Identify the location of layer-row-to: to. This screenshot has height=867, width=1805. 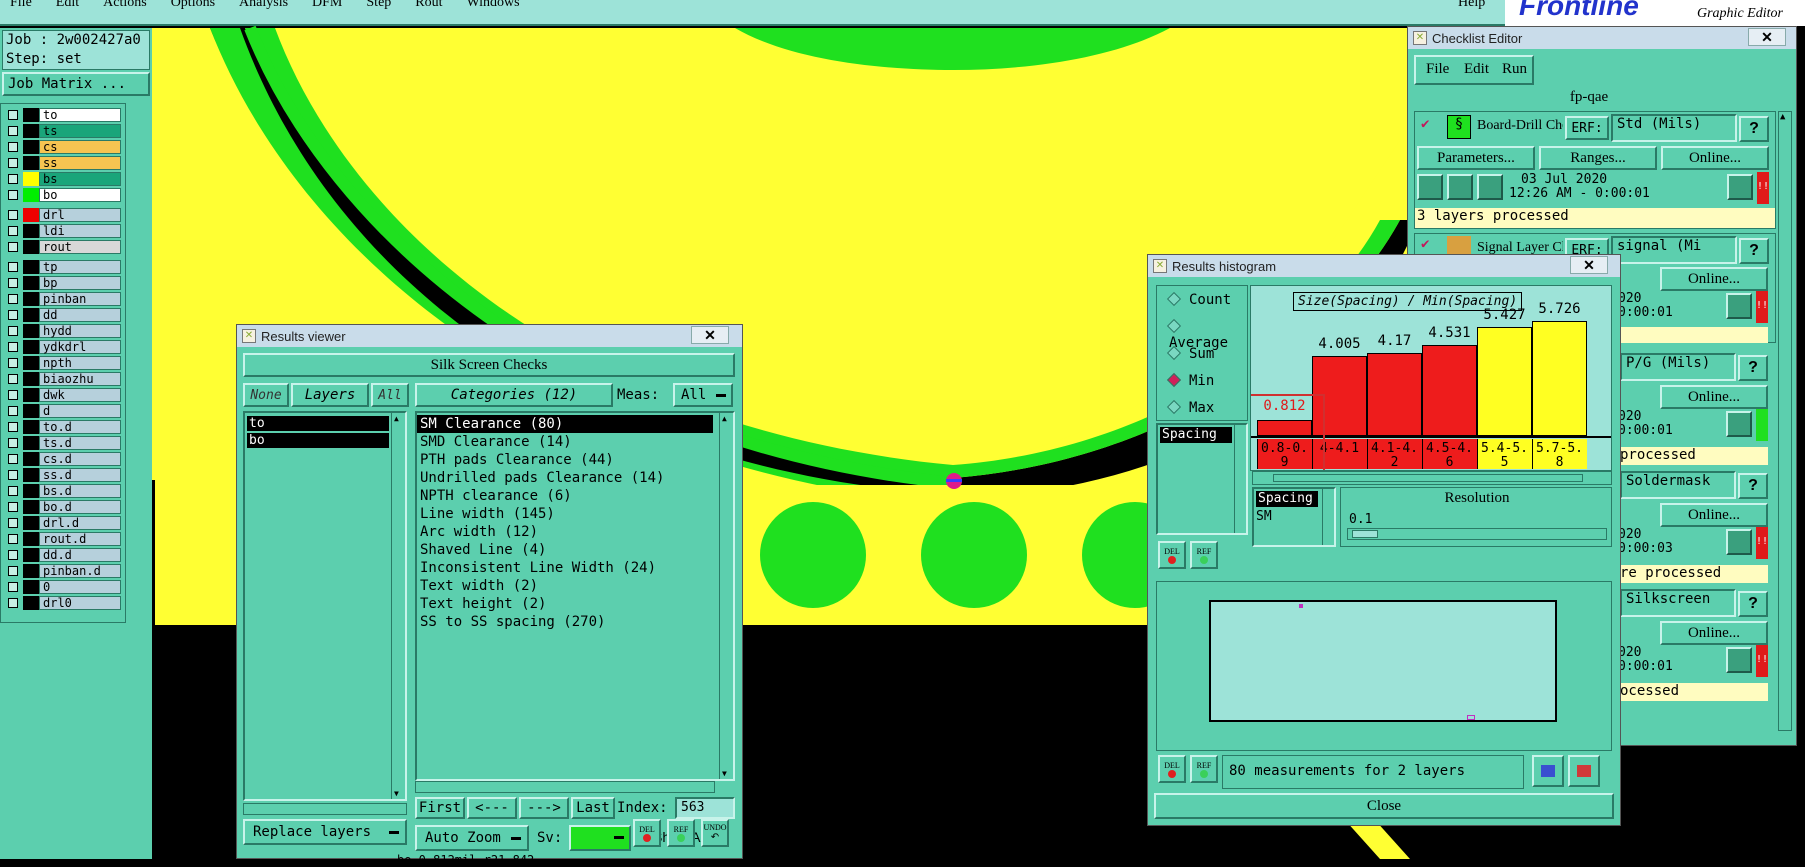
(63, 115).